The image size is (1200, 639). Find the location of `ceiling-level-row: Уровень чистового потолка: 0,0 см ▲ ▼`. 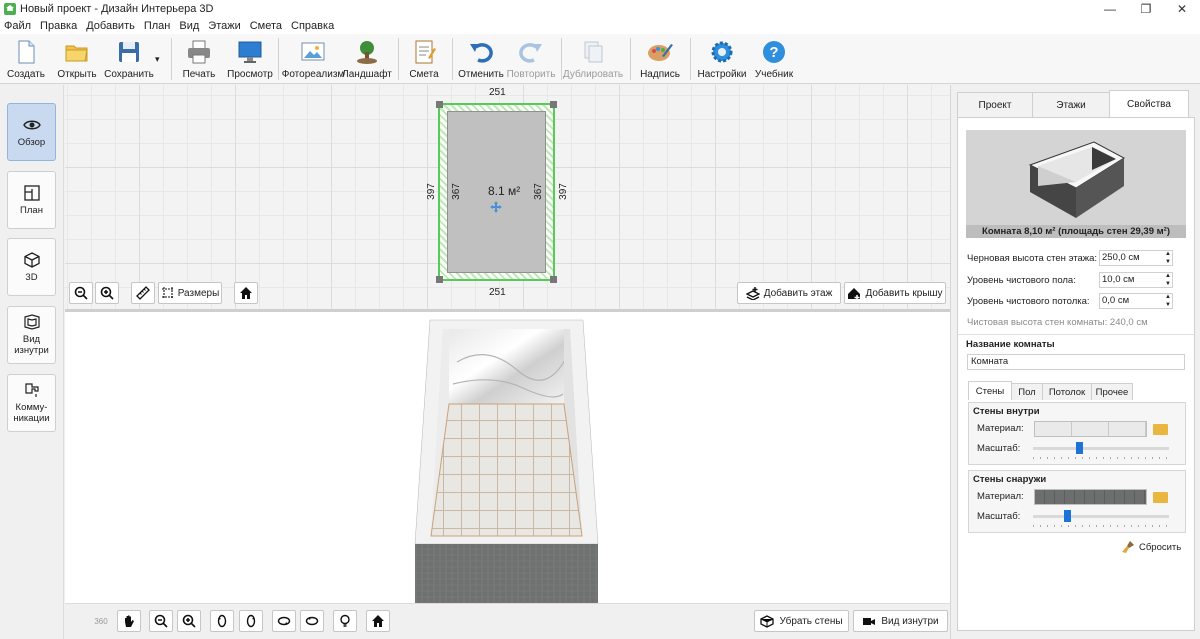

ceiling-level-row: Уровень чистового потолка: 0,0 см ▲ ▼ is located at coordinates (1074, 301).